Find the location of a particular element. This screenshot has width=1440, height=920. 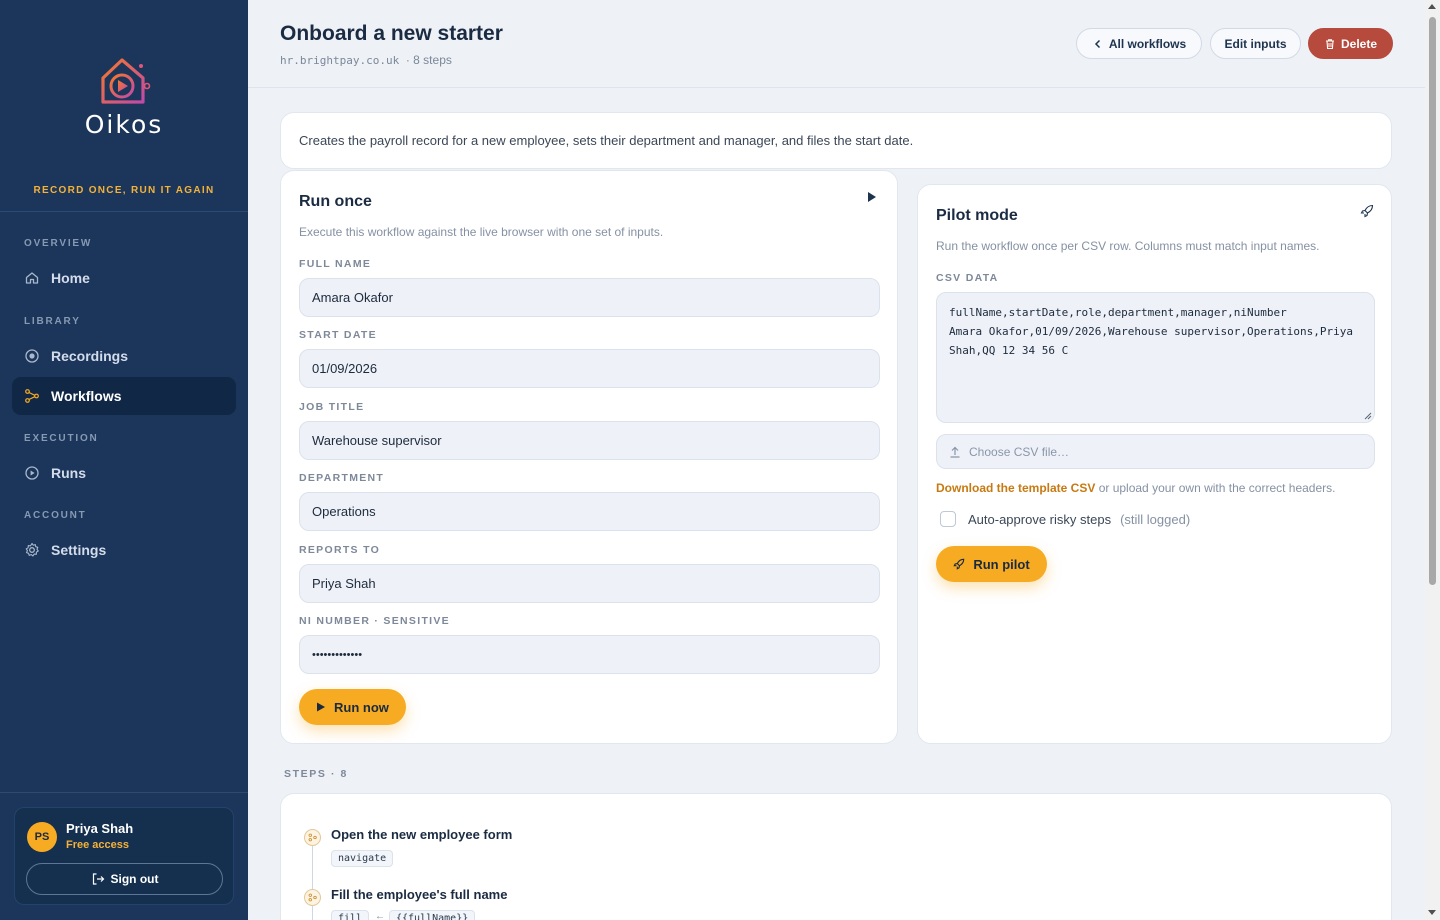

scrollbar is located at coordinates (1432, 460).